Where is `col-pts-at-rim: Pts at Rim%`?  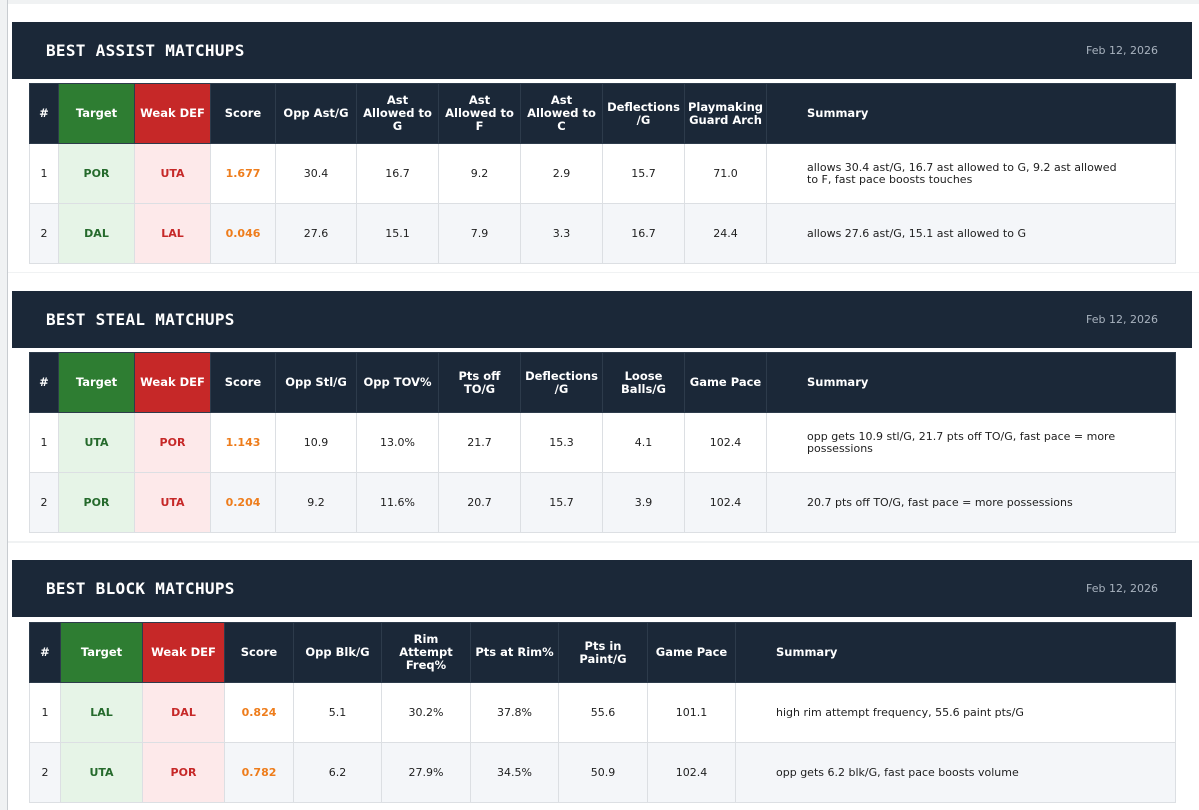 col-pts-at-rim: Pts at Rim% is located at coordinates (514, 652).